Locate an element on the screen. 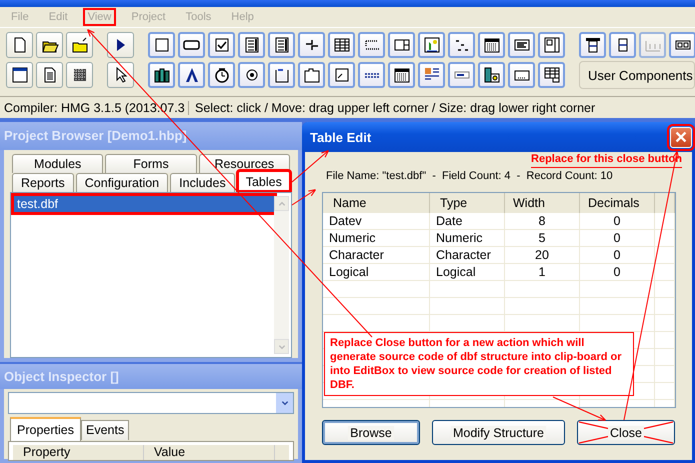 This screenshot has width=695, height=463. table-cell: Date is located at coordinates (467, 221).